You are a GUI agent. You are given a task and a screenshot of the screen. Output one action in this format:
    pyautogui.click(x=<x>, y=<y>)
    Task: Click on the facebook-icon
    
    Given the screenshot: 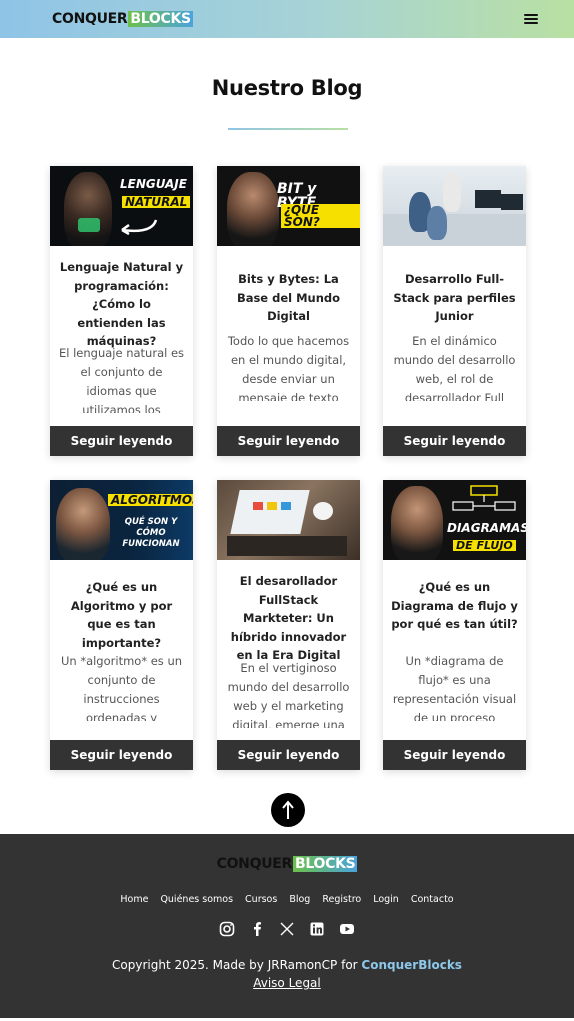 What is the action you would take?
    pyautogui.click(x=257, y=928)
    